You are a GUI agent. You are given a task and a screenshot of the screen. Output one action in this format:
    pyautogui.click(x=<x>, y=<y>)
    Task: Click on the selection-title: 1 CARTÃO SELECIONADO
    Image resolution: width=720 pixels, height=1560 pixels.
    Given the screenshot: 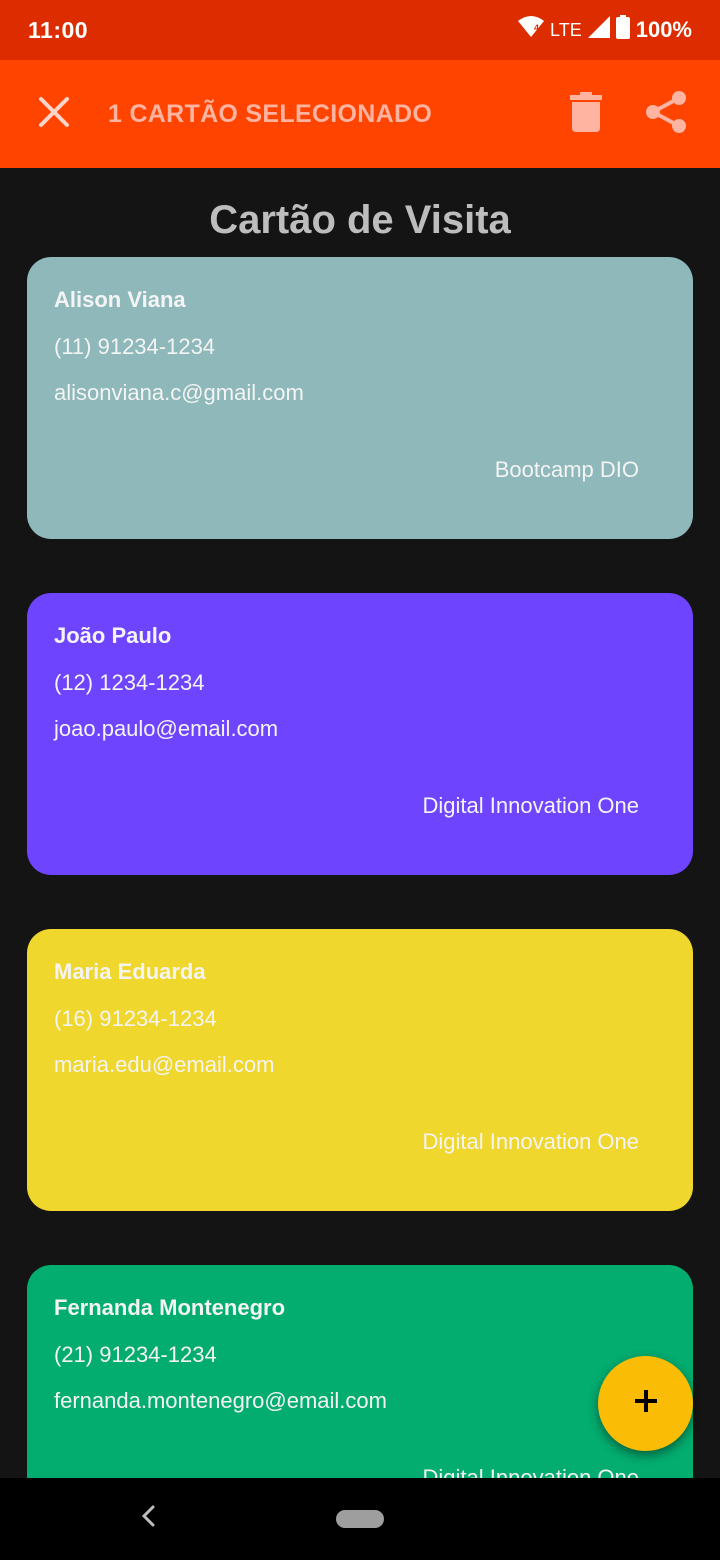 What is the action you would take?
    pyautogui.click(x=270, y=113)
    